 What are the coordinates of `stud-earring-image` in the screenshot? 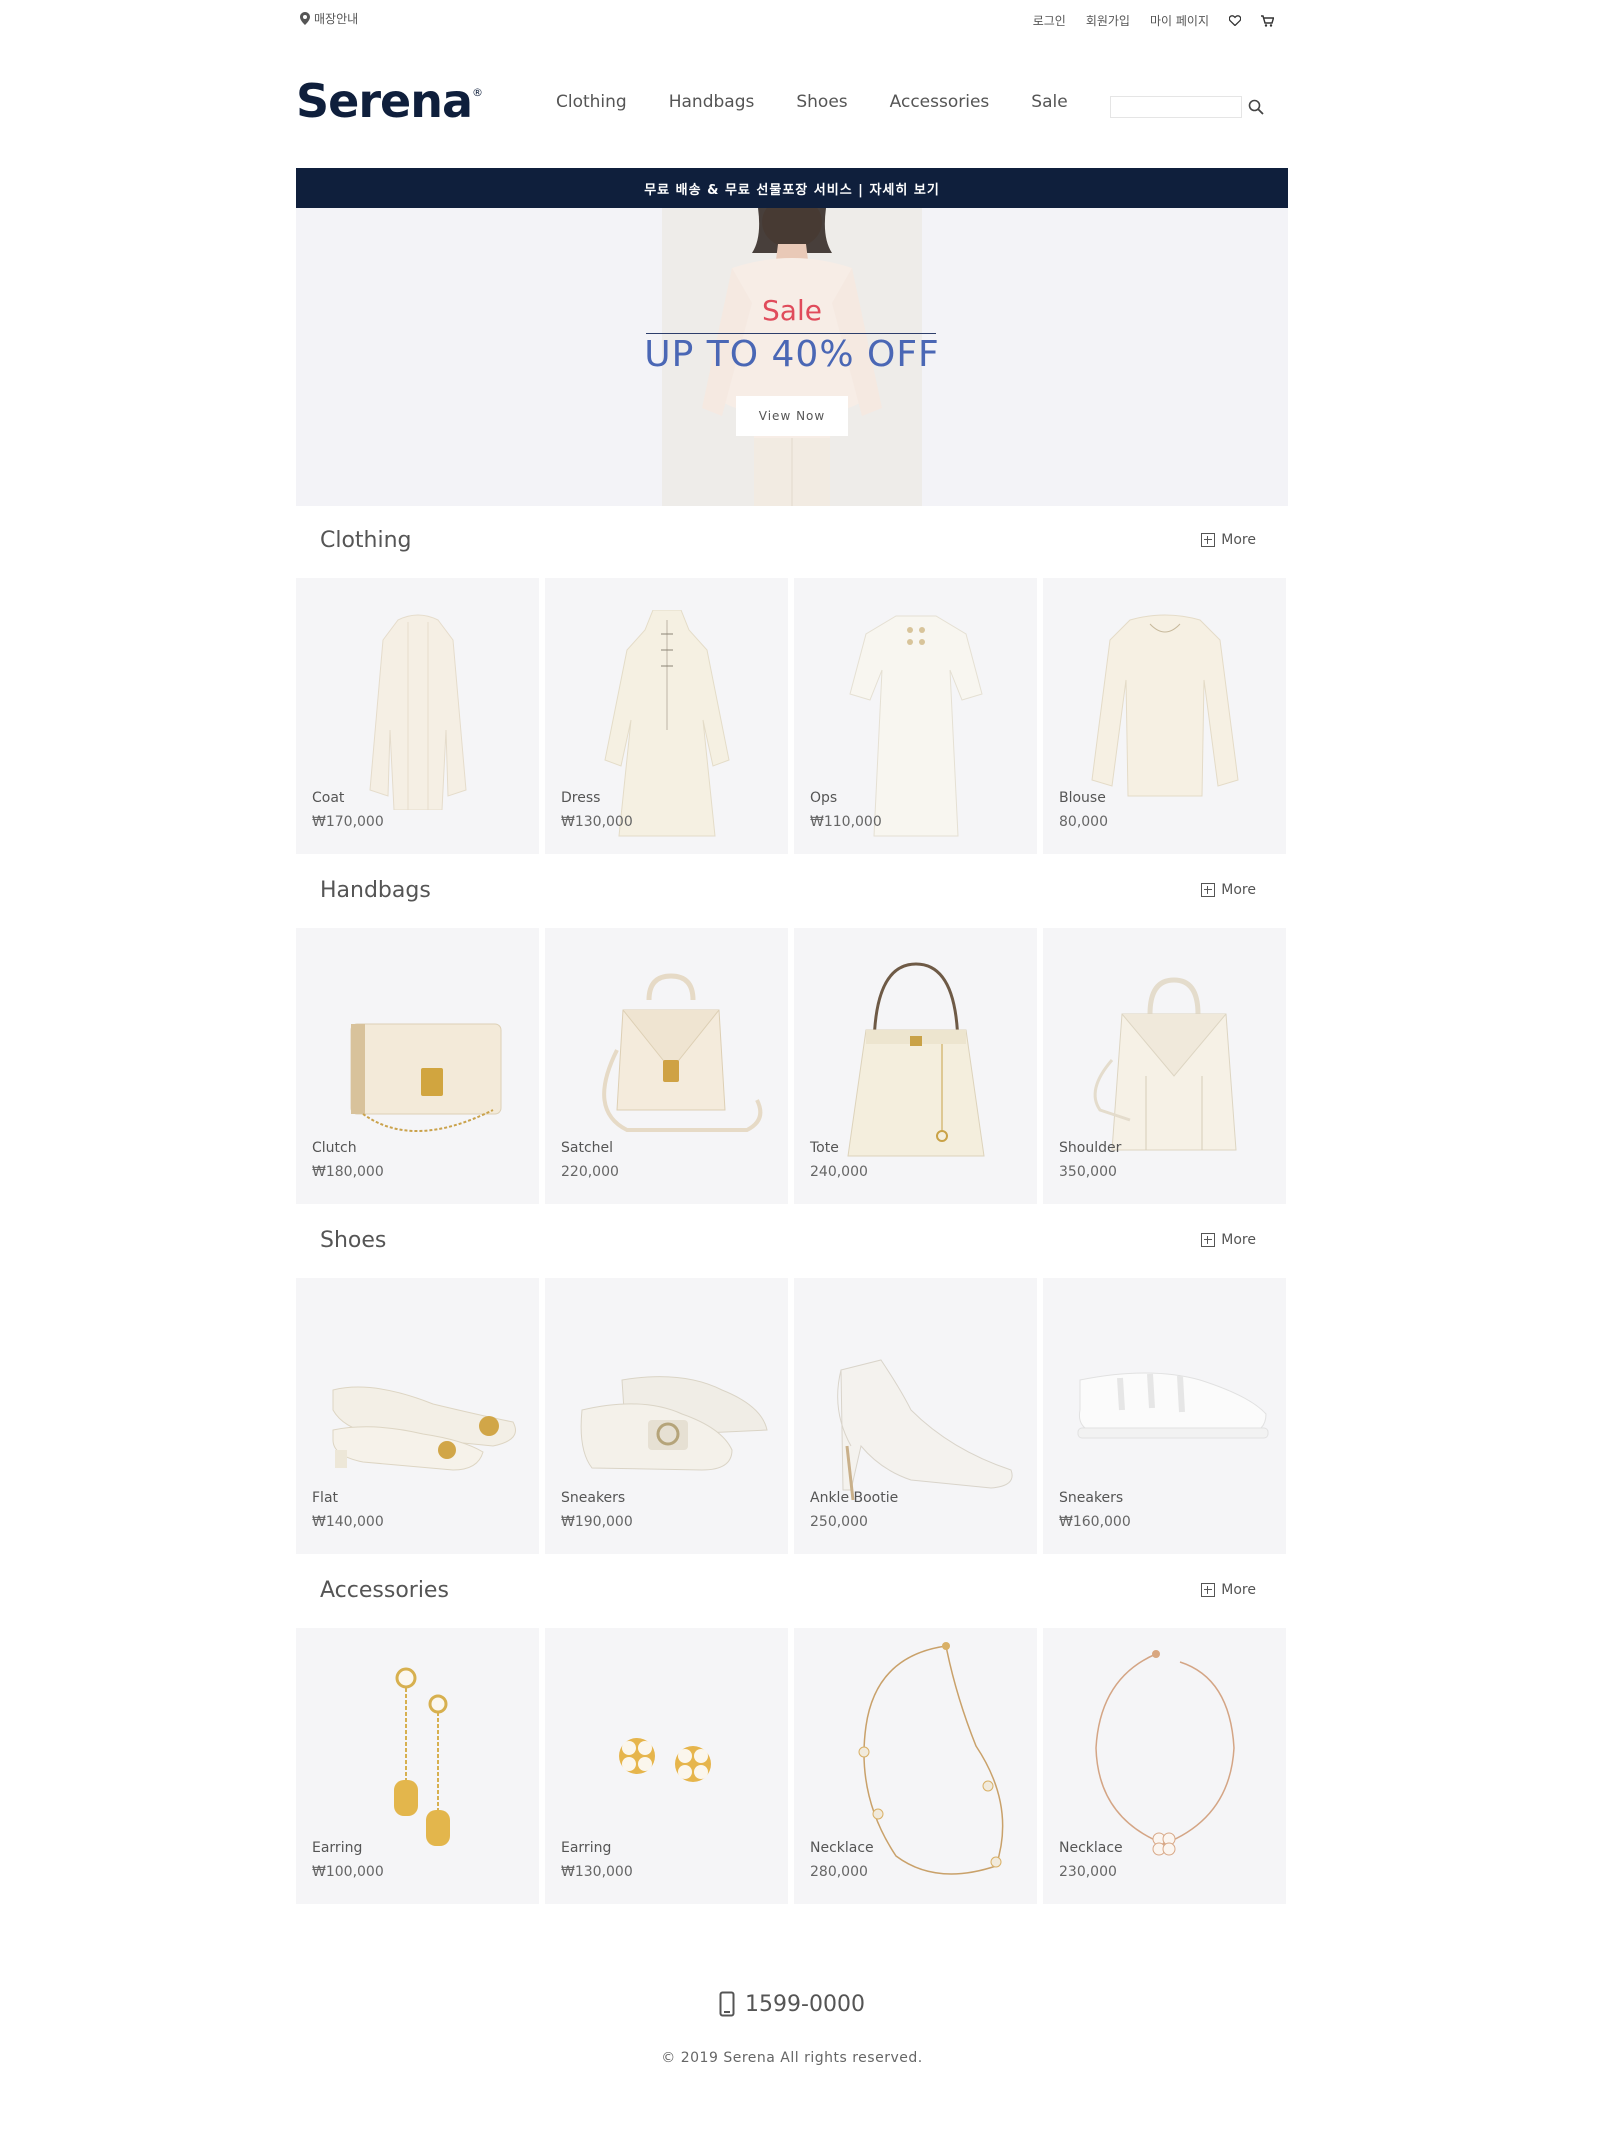 It's located at (664, 1760).